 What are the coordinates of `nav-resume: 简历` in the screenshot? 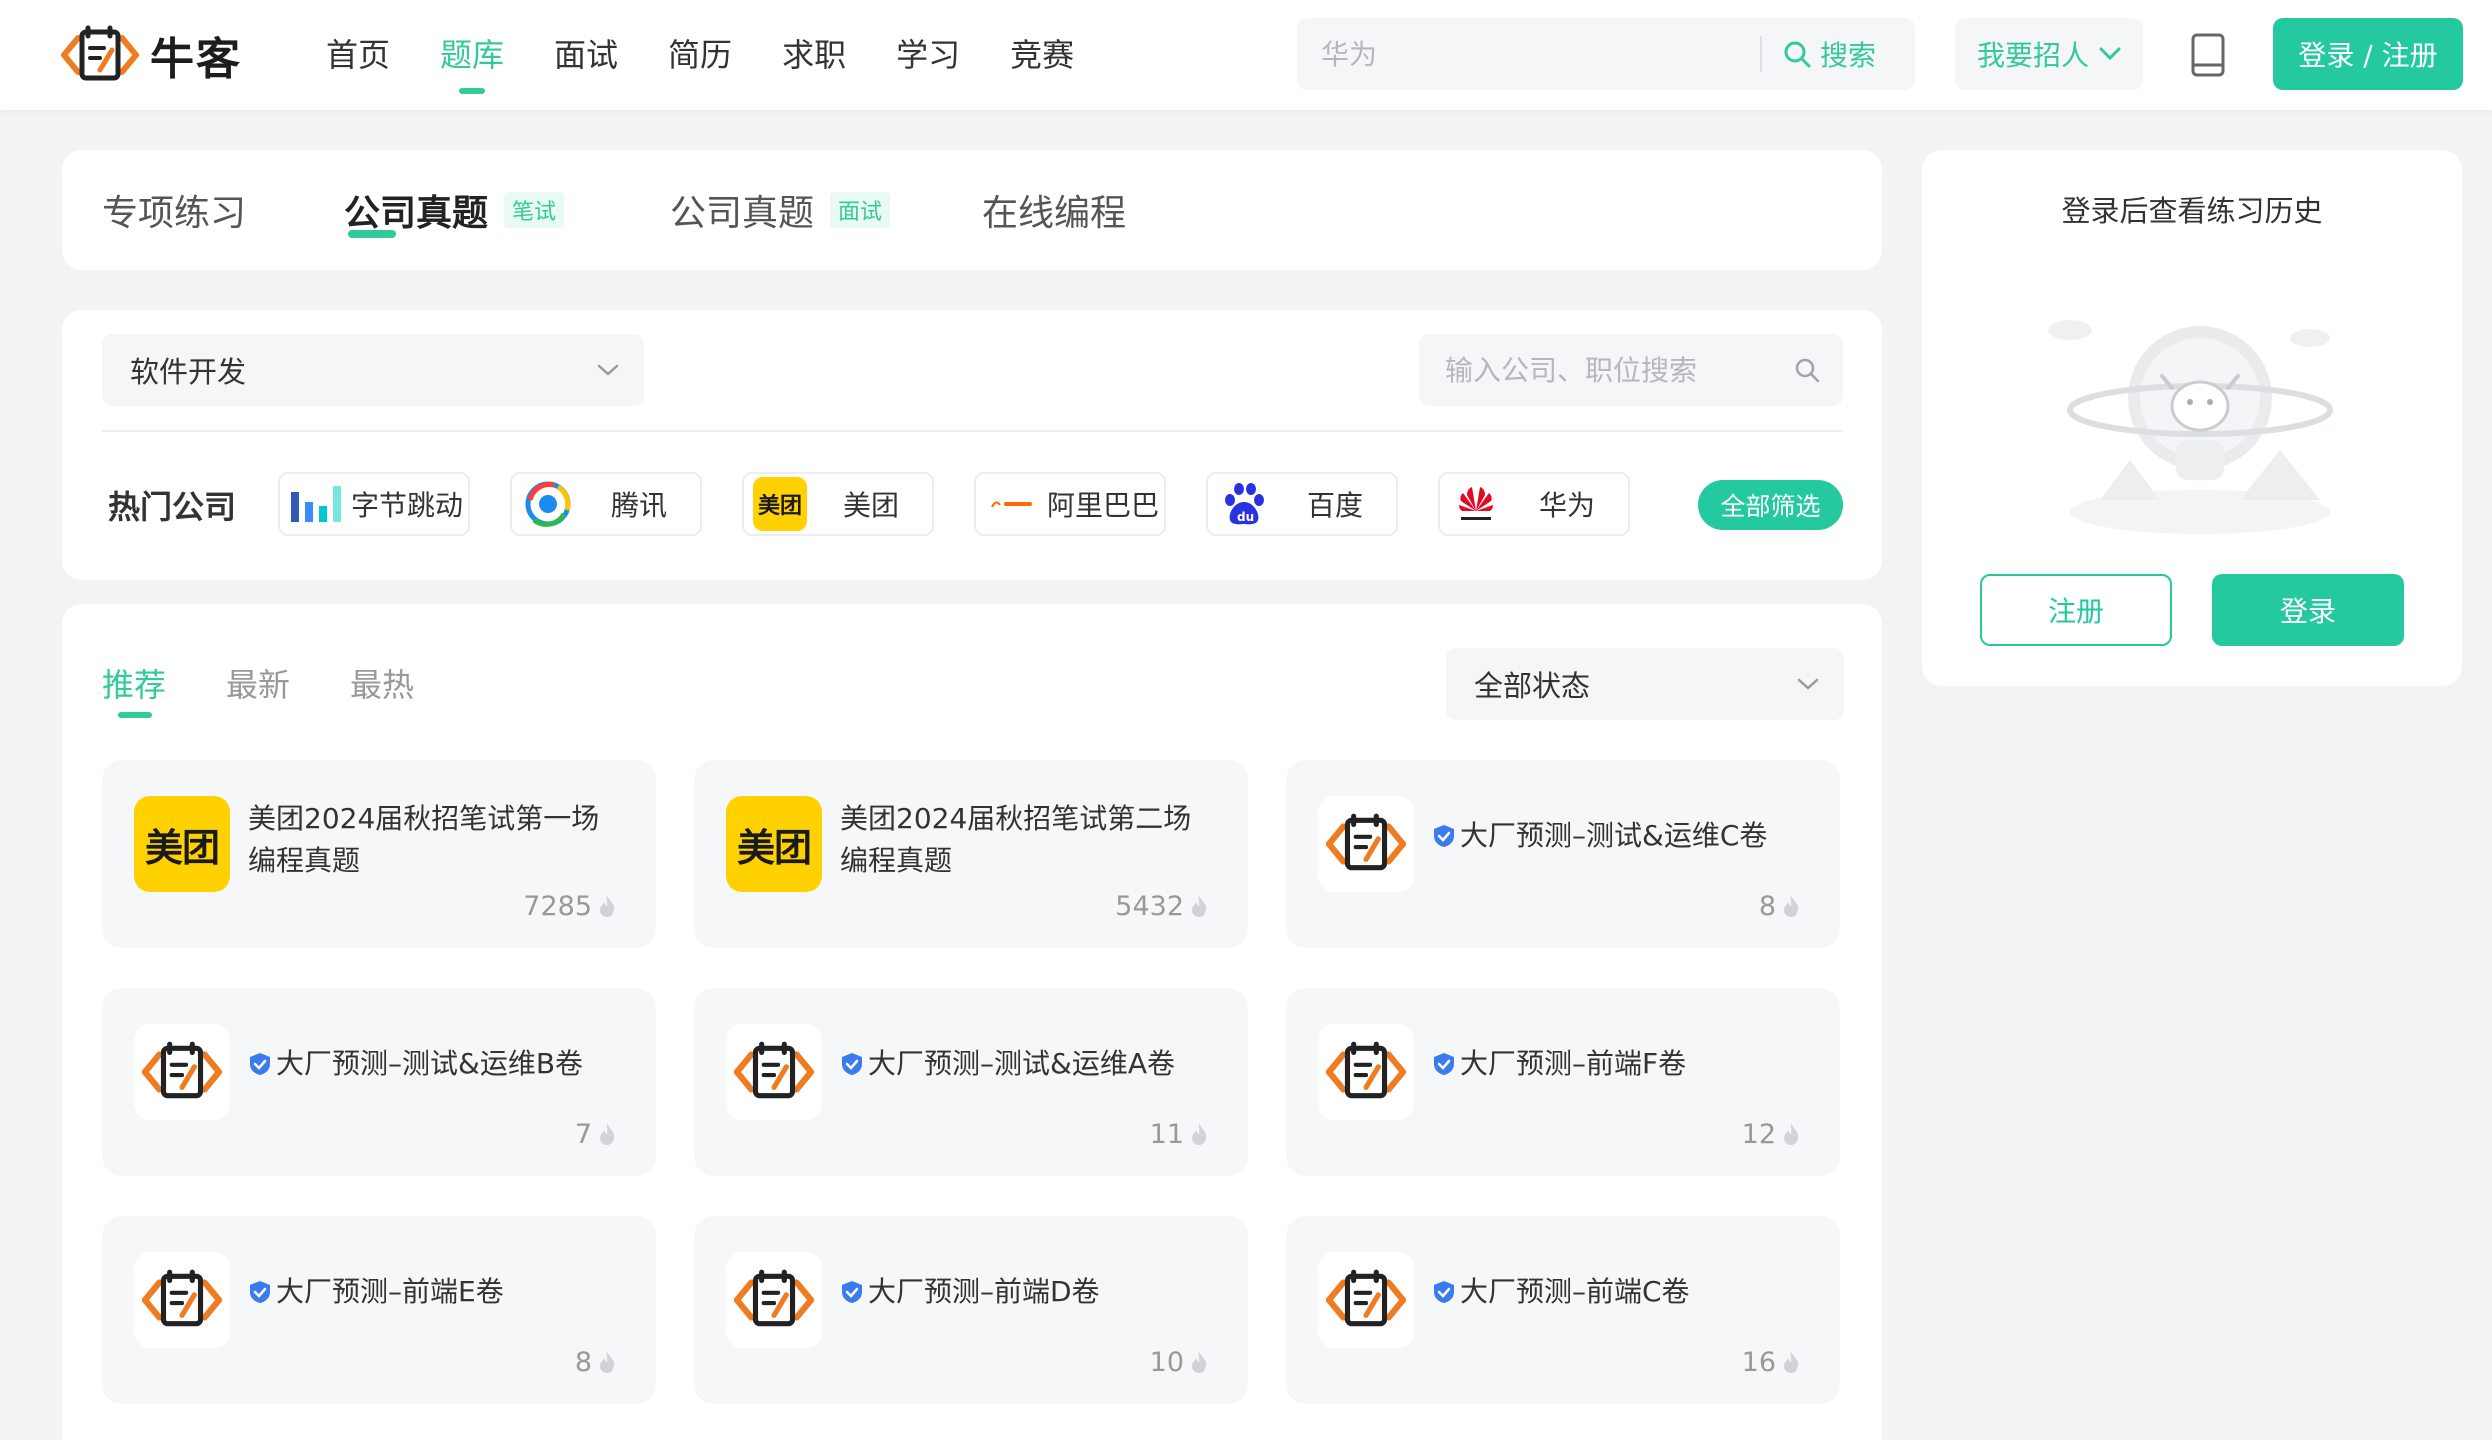 It's located at (700, 55).